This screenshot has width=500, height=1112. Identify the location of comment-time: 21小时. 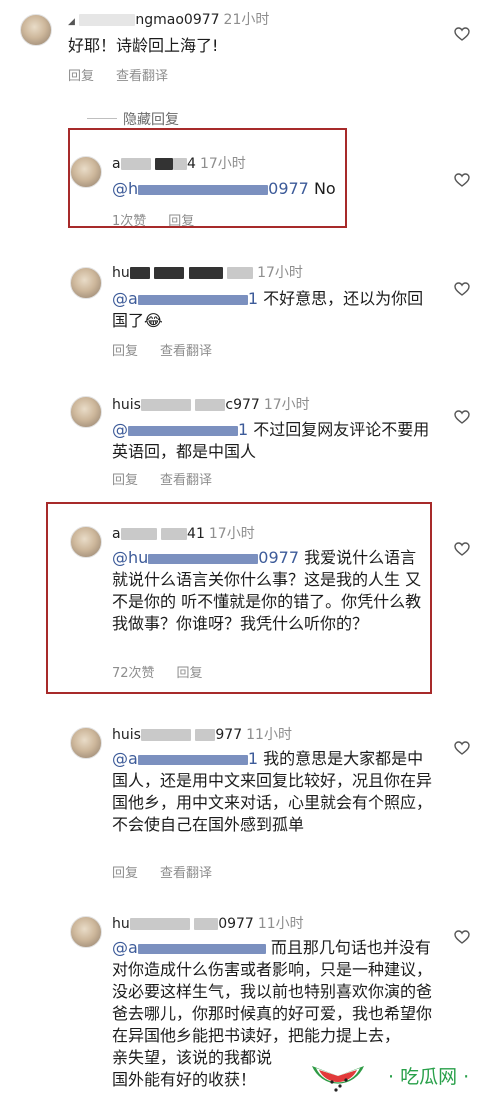
(246, 20).